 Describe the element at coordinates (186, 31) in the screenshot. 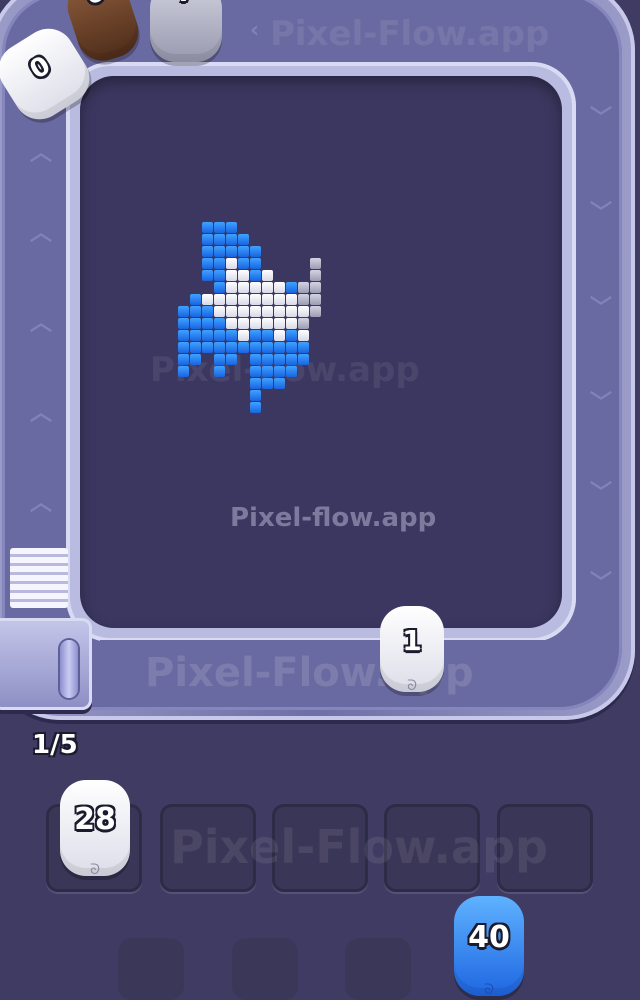

I see `pig-grey: 7` at that location.